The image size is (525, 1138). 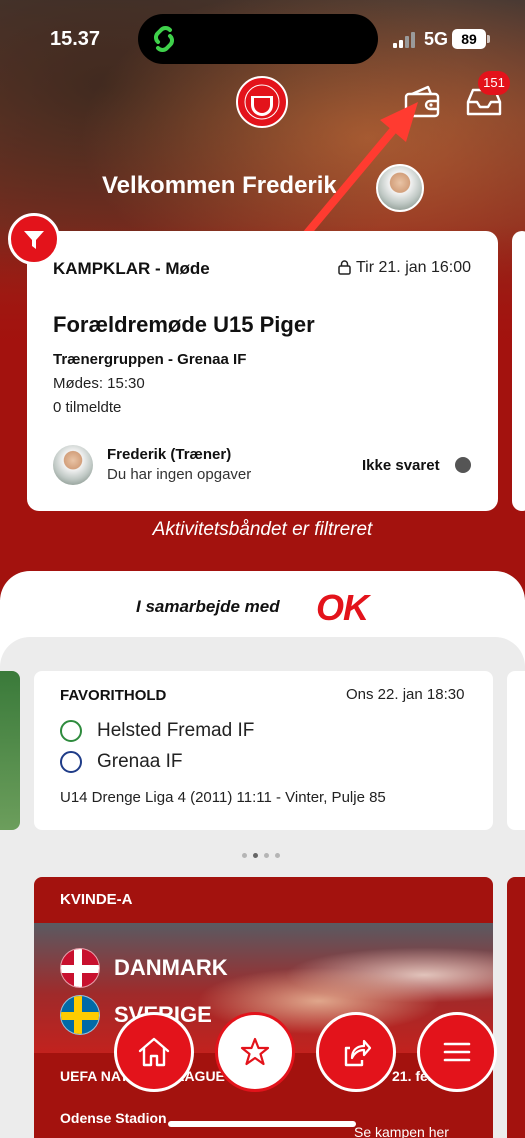 I want to click on battery-tip, so click(x=488, y=39).